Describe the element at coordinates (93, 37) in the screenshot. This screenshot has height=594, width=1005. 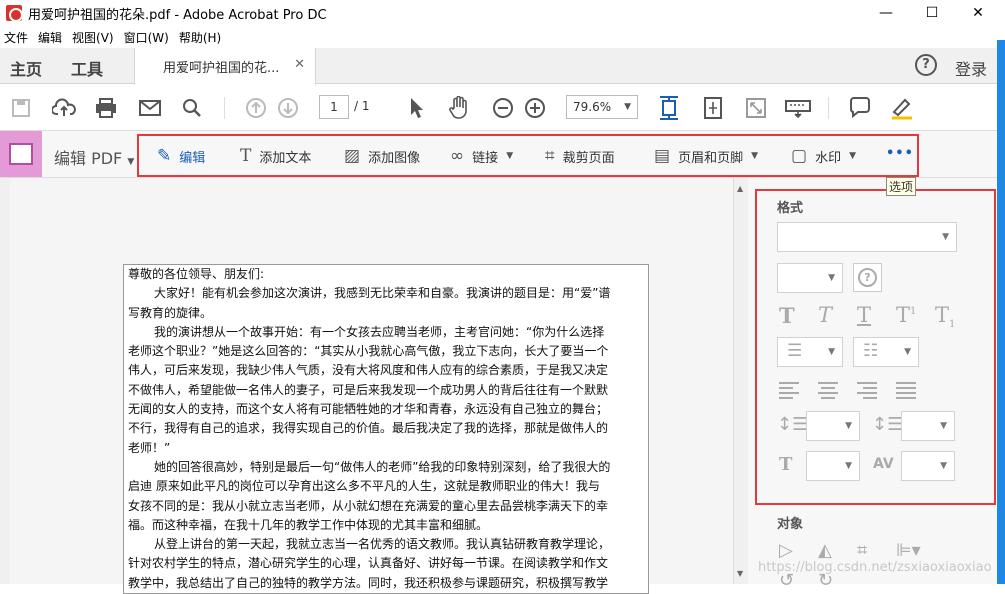
I see `menu-view: 视图(V)` at that location.